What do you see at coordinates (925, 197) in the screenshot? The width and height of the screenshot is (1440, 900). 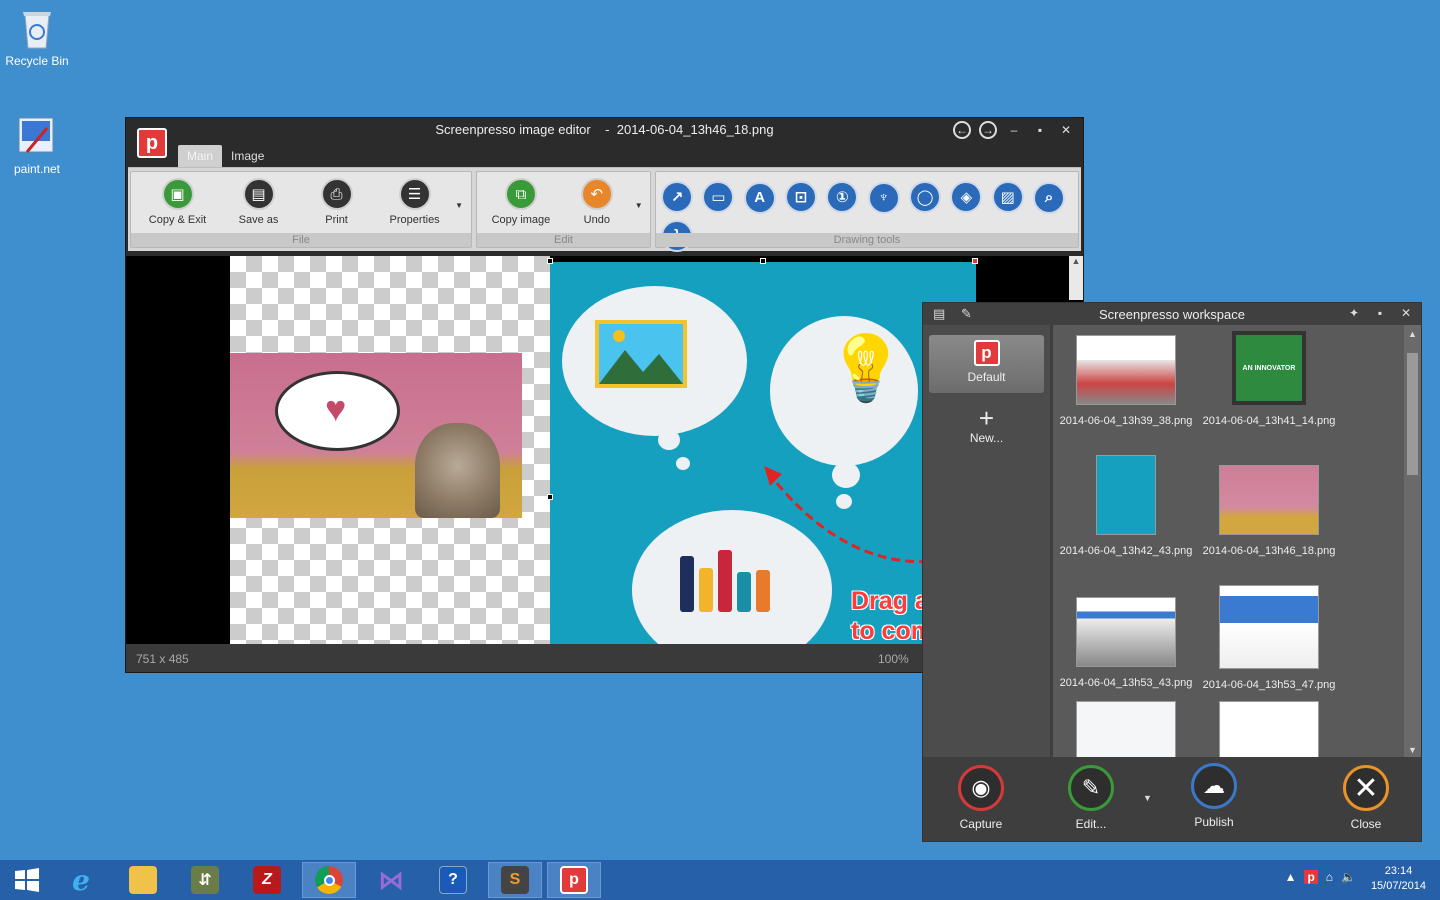 I see `ellipse-tool-icon: ◯` at bounding box center [925, 197].